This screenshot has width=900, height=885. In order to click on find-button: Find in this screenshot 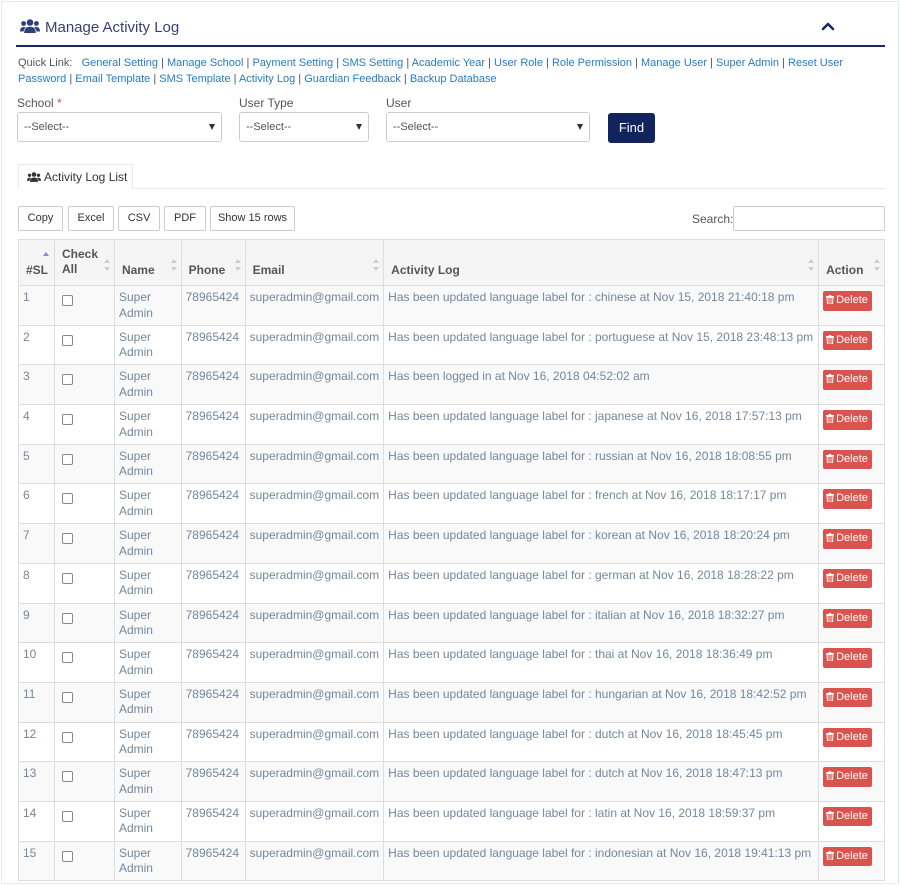, I will do `click(631, 128)`.